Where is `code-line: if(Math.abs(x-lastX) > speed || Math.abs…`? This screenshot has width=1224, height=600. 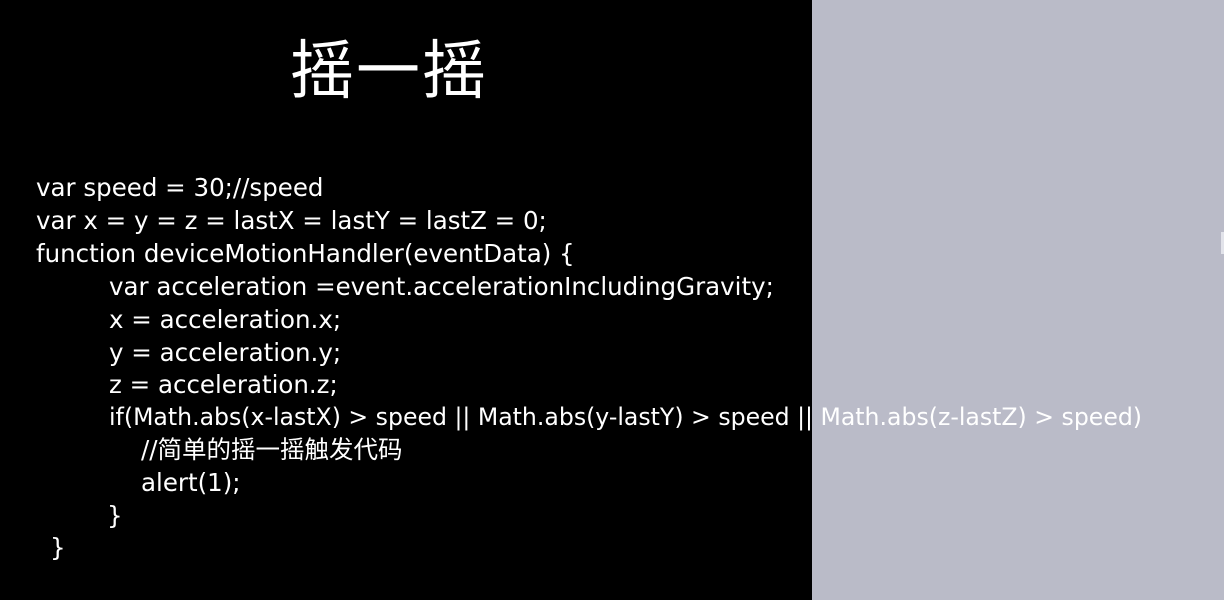
code-line: if(Math.abs(x-lastX) > speed || Math.abs… is located at coordinates (626, 417).